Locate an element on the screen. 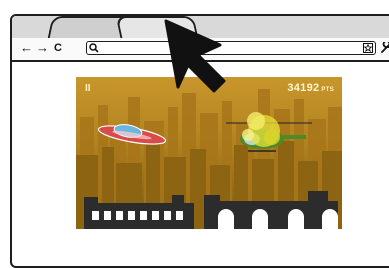 The image size is (389, 268). search-icon is located at coordinates (94, 48).